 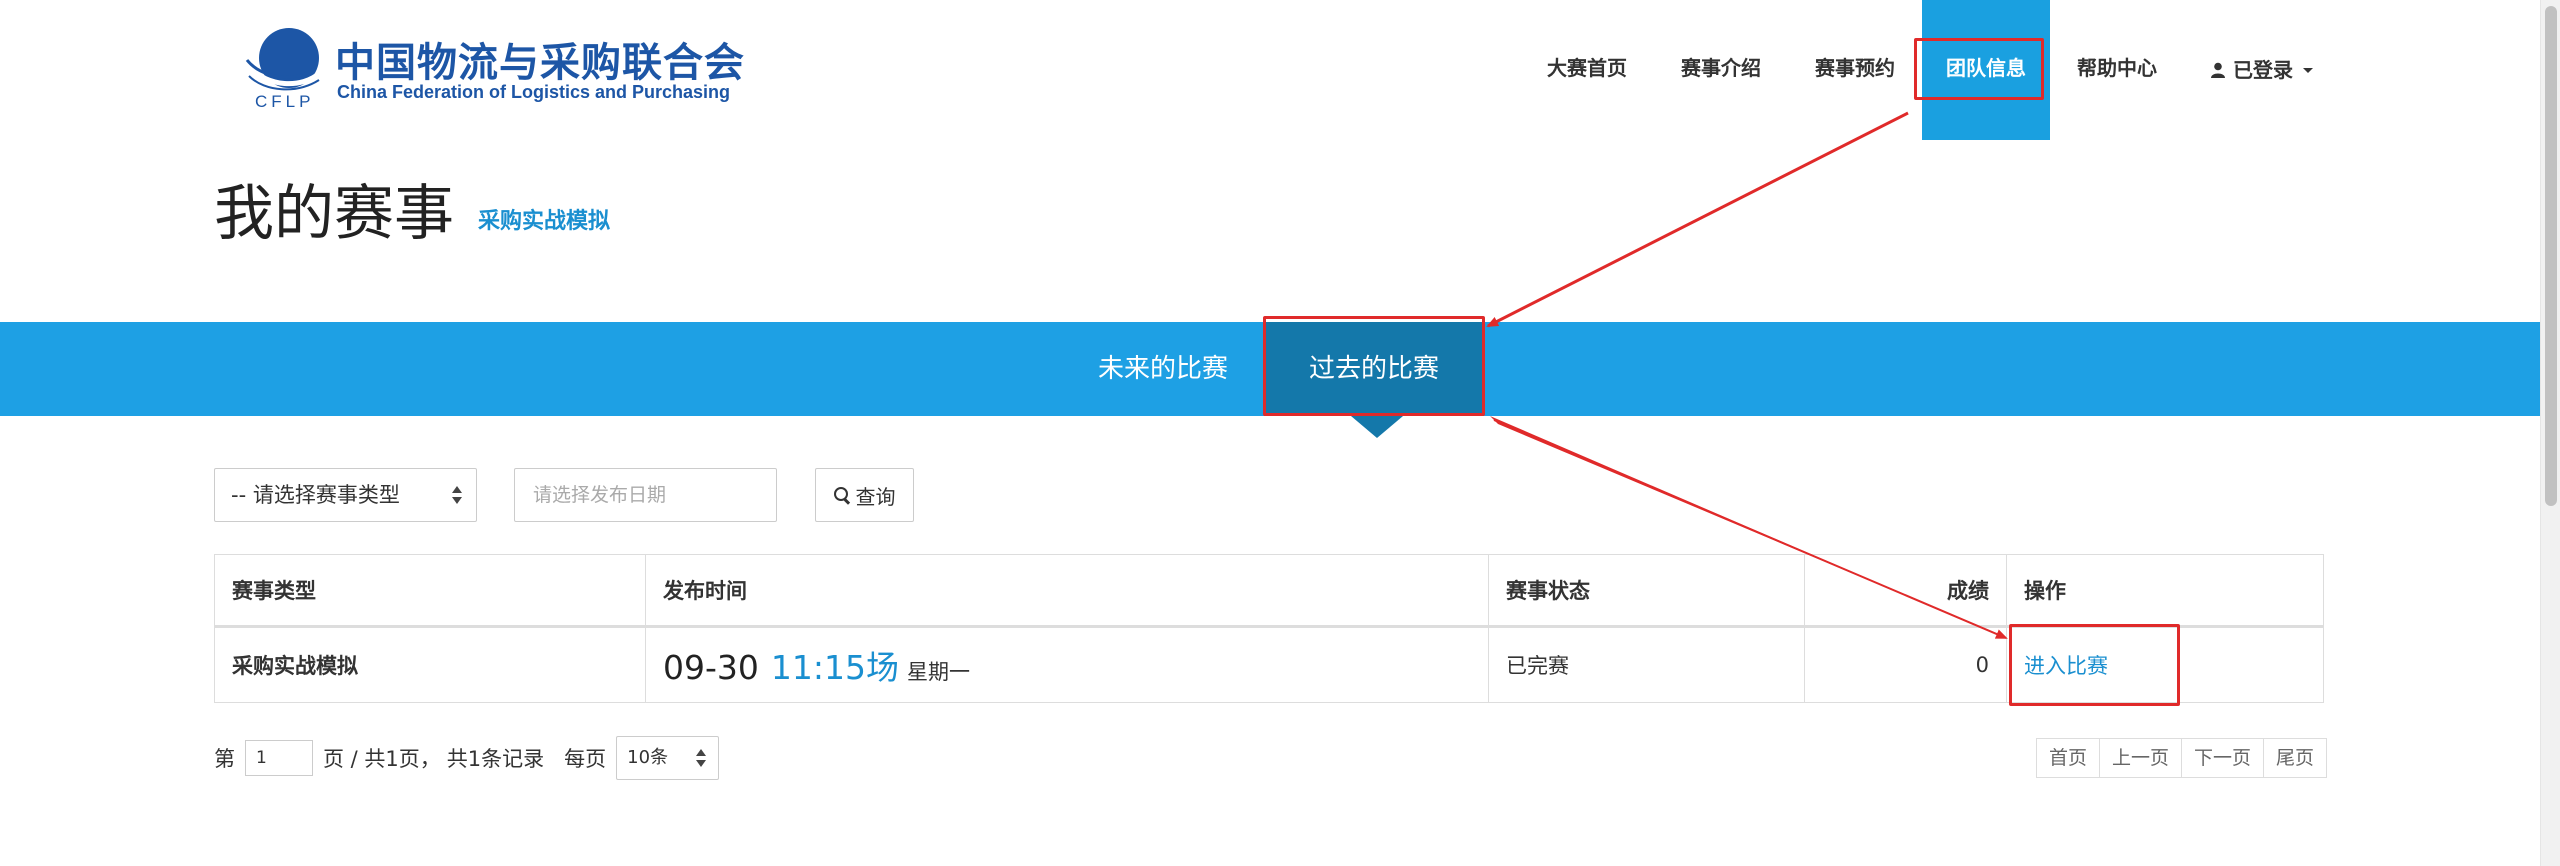 What do you see at coordinates (841, 495) in the screenshot?
I see `search-icon` at bounding box center [841, 495].